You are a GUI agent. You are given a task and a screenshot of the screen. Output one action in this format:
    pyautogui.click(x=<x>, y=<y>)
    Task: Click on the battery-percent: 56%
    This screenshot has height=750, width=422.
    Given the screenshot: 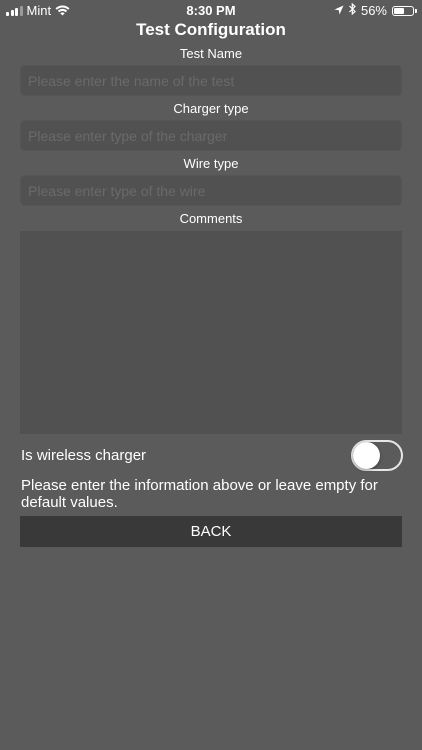 What is the action you would take?
    pyautogui.click(x=373, y=10)
    